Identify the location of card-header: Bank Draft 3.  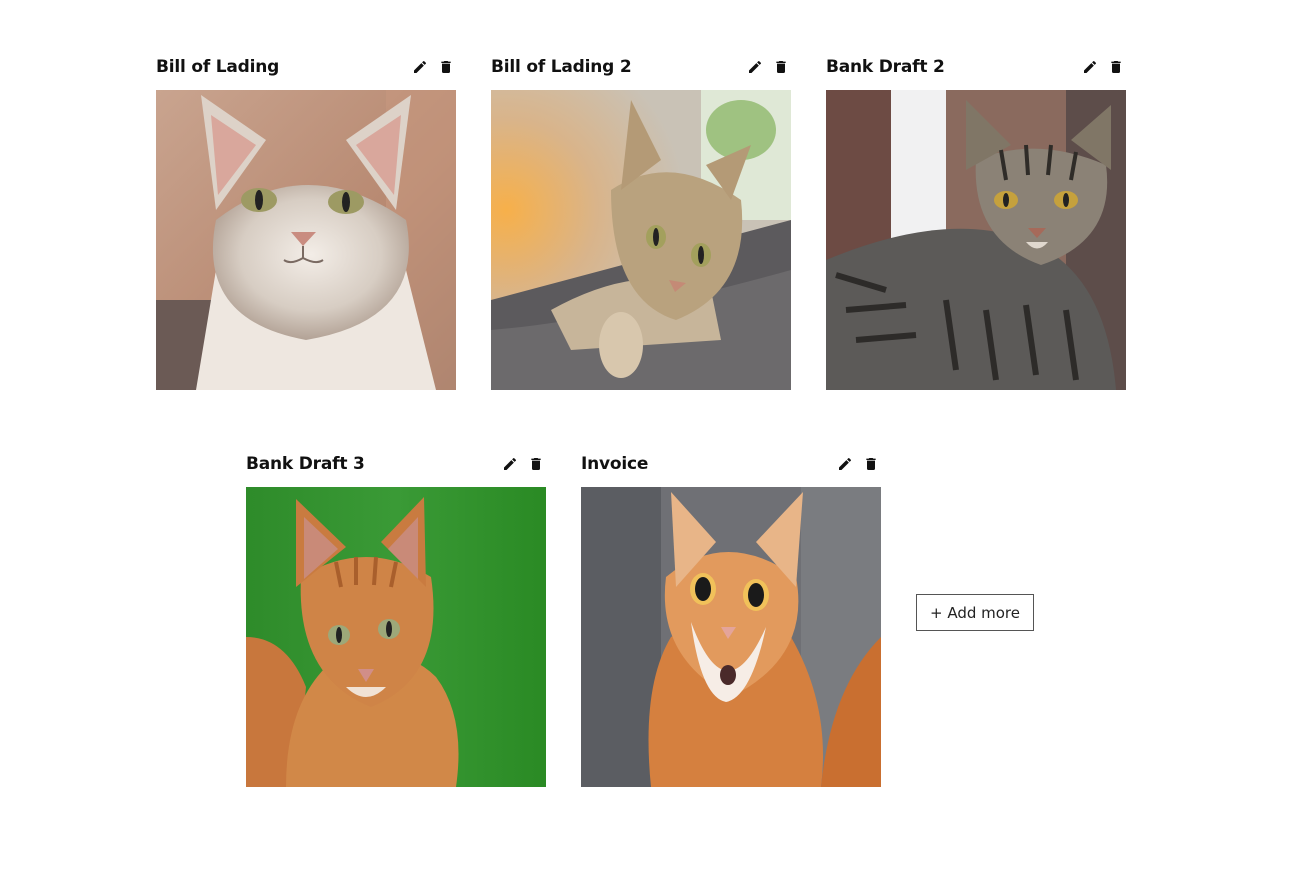
(396, 464).